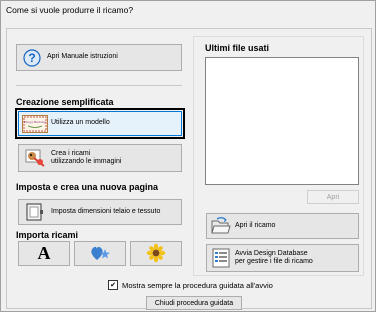 This screenshot has height=312, width=376. I want to click on separator, so click(99, 85).